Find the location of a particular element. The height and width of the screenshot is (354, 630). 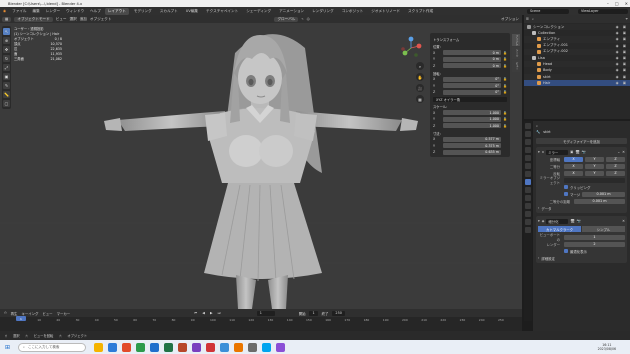

transform-orientation-selector: グローバル is located at coordinates (286, 19).